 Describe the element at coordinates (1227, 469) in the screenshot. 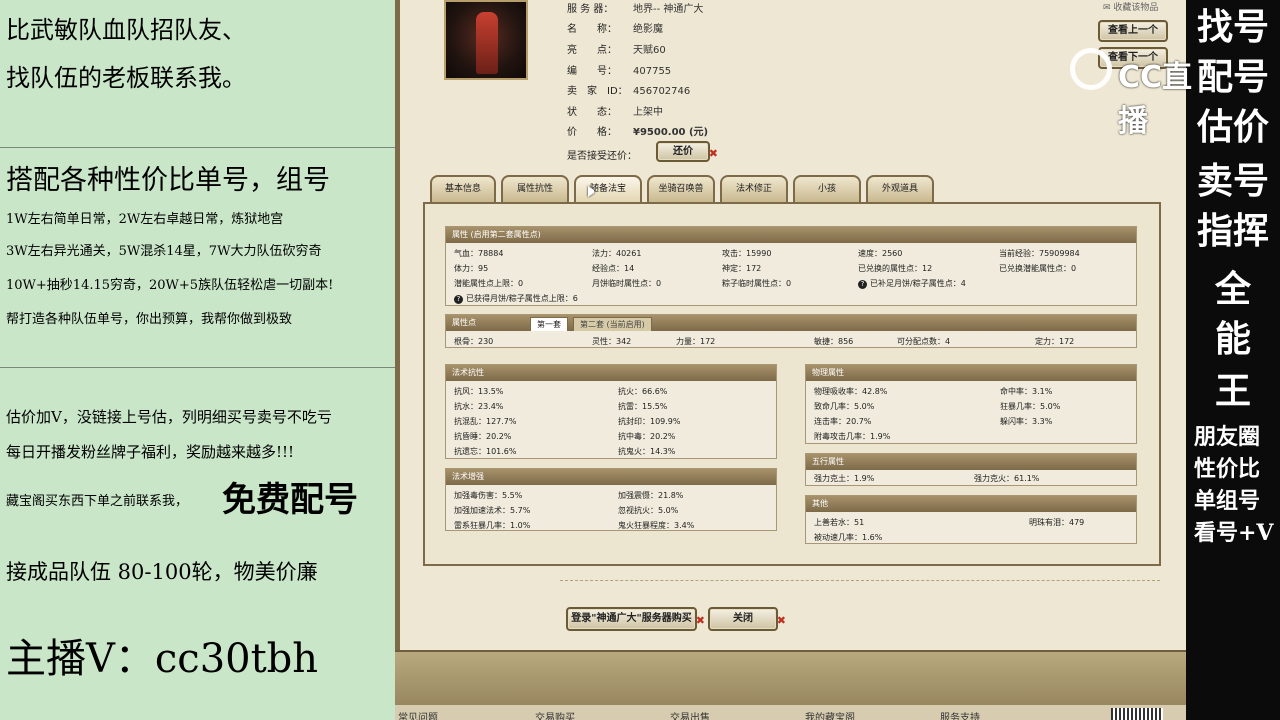

I see `overlay-line: 性价比` at that location.